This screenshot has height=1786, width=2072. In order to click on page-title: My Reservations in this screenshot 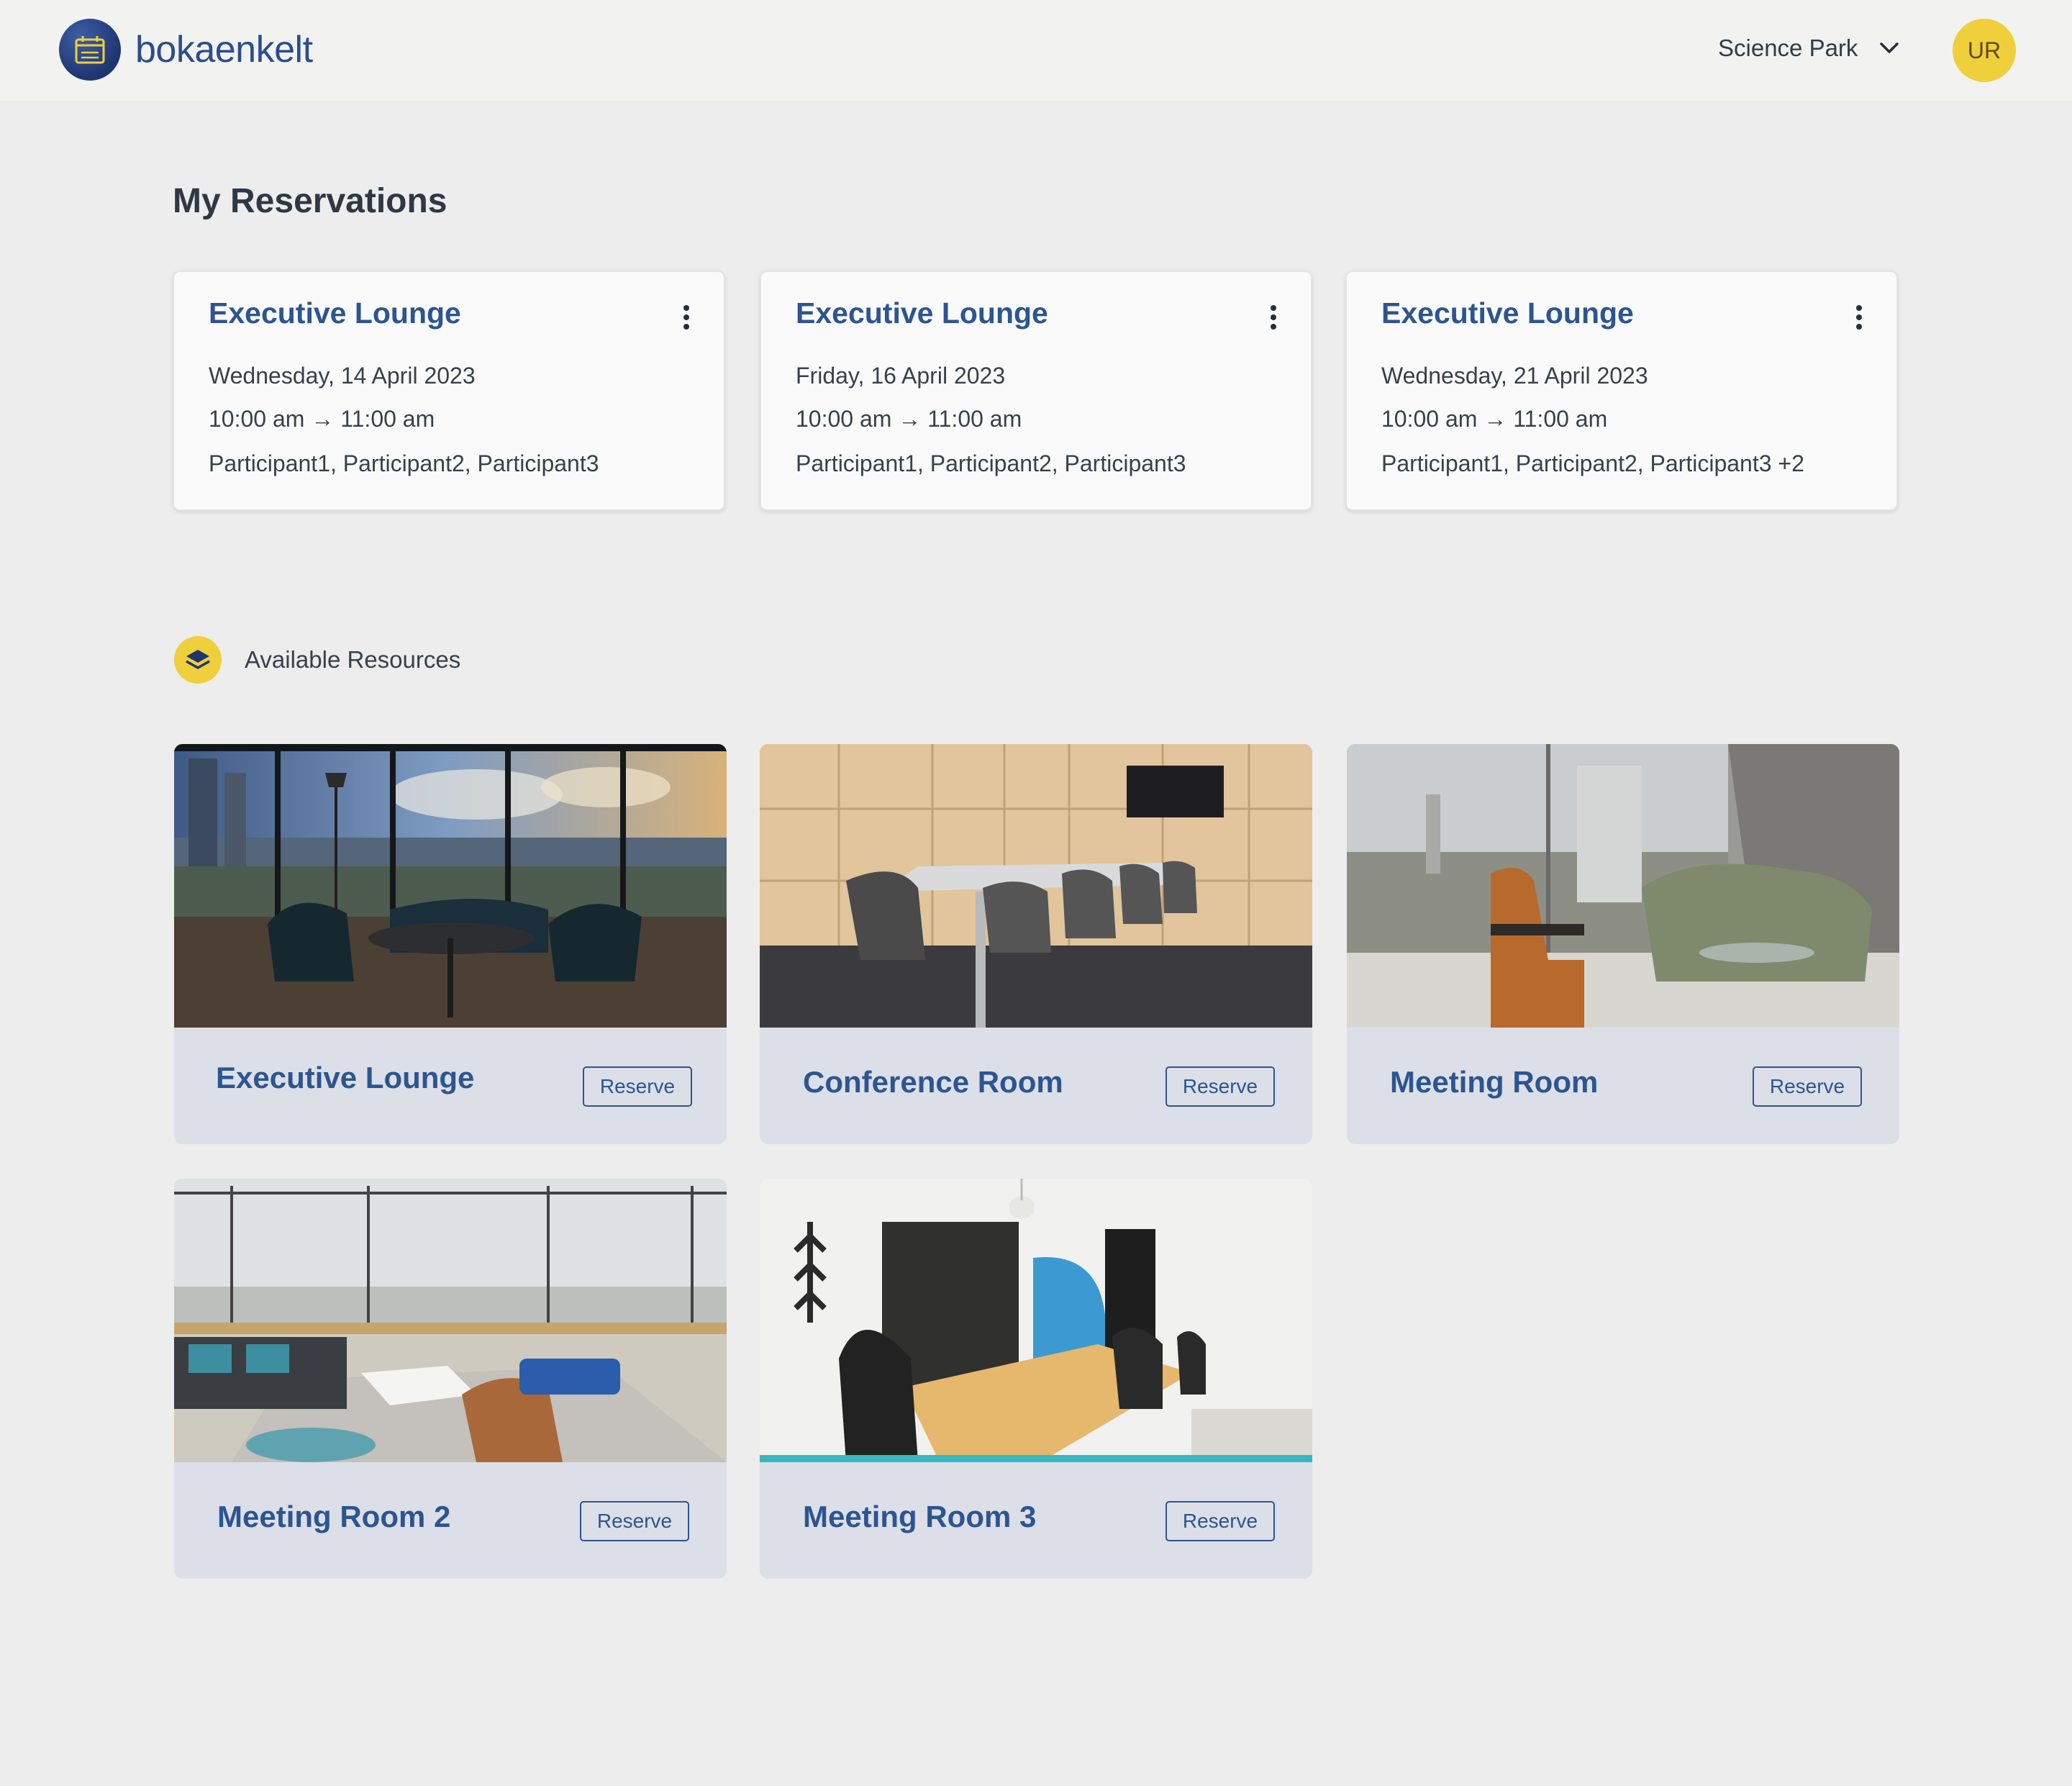, I will do `click(310, 201)`.